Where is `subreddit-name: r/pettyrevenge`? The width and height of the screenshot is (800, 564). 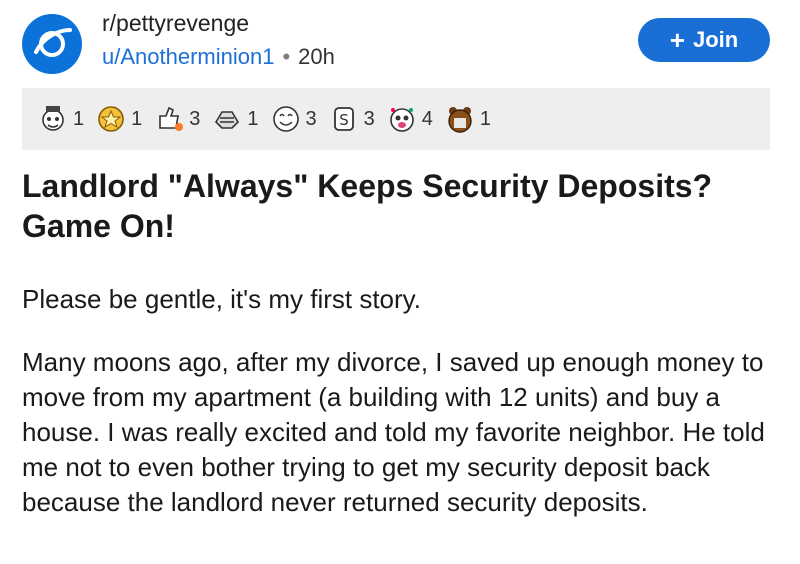
subreddit-name: r/pettyrevenge is located at coordinates (175, 23).